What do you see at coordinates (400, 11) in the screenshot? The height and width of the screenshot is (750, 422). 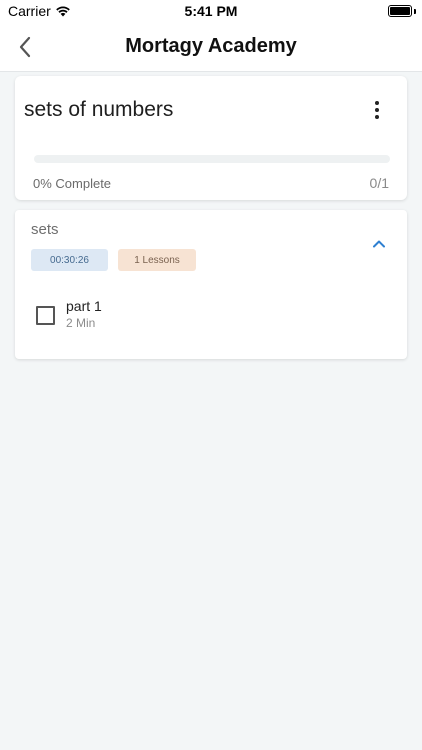 I see `battery-icon` at bounding box center [400, 11].